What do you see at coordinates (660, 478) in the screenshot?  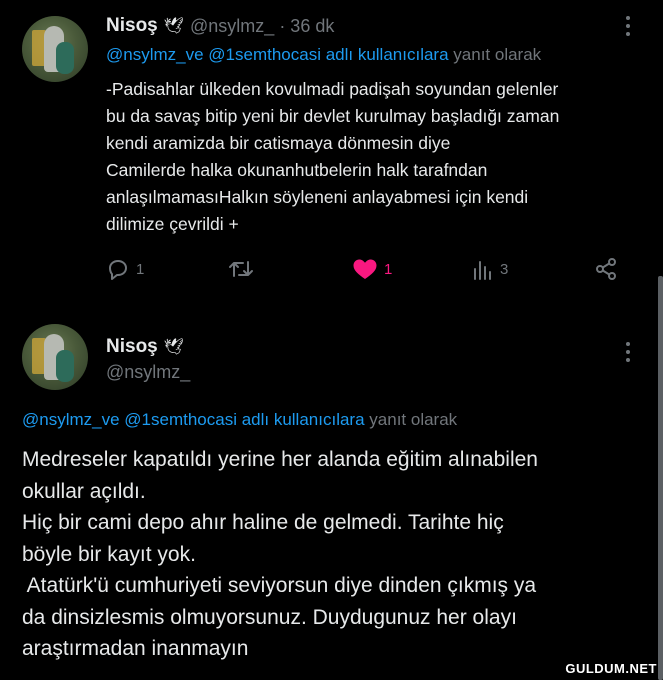 I see `scrollbar` at bounding box center [660, 478].